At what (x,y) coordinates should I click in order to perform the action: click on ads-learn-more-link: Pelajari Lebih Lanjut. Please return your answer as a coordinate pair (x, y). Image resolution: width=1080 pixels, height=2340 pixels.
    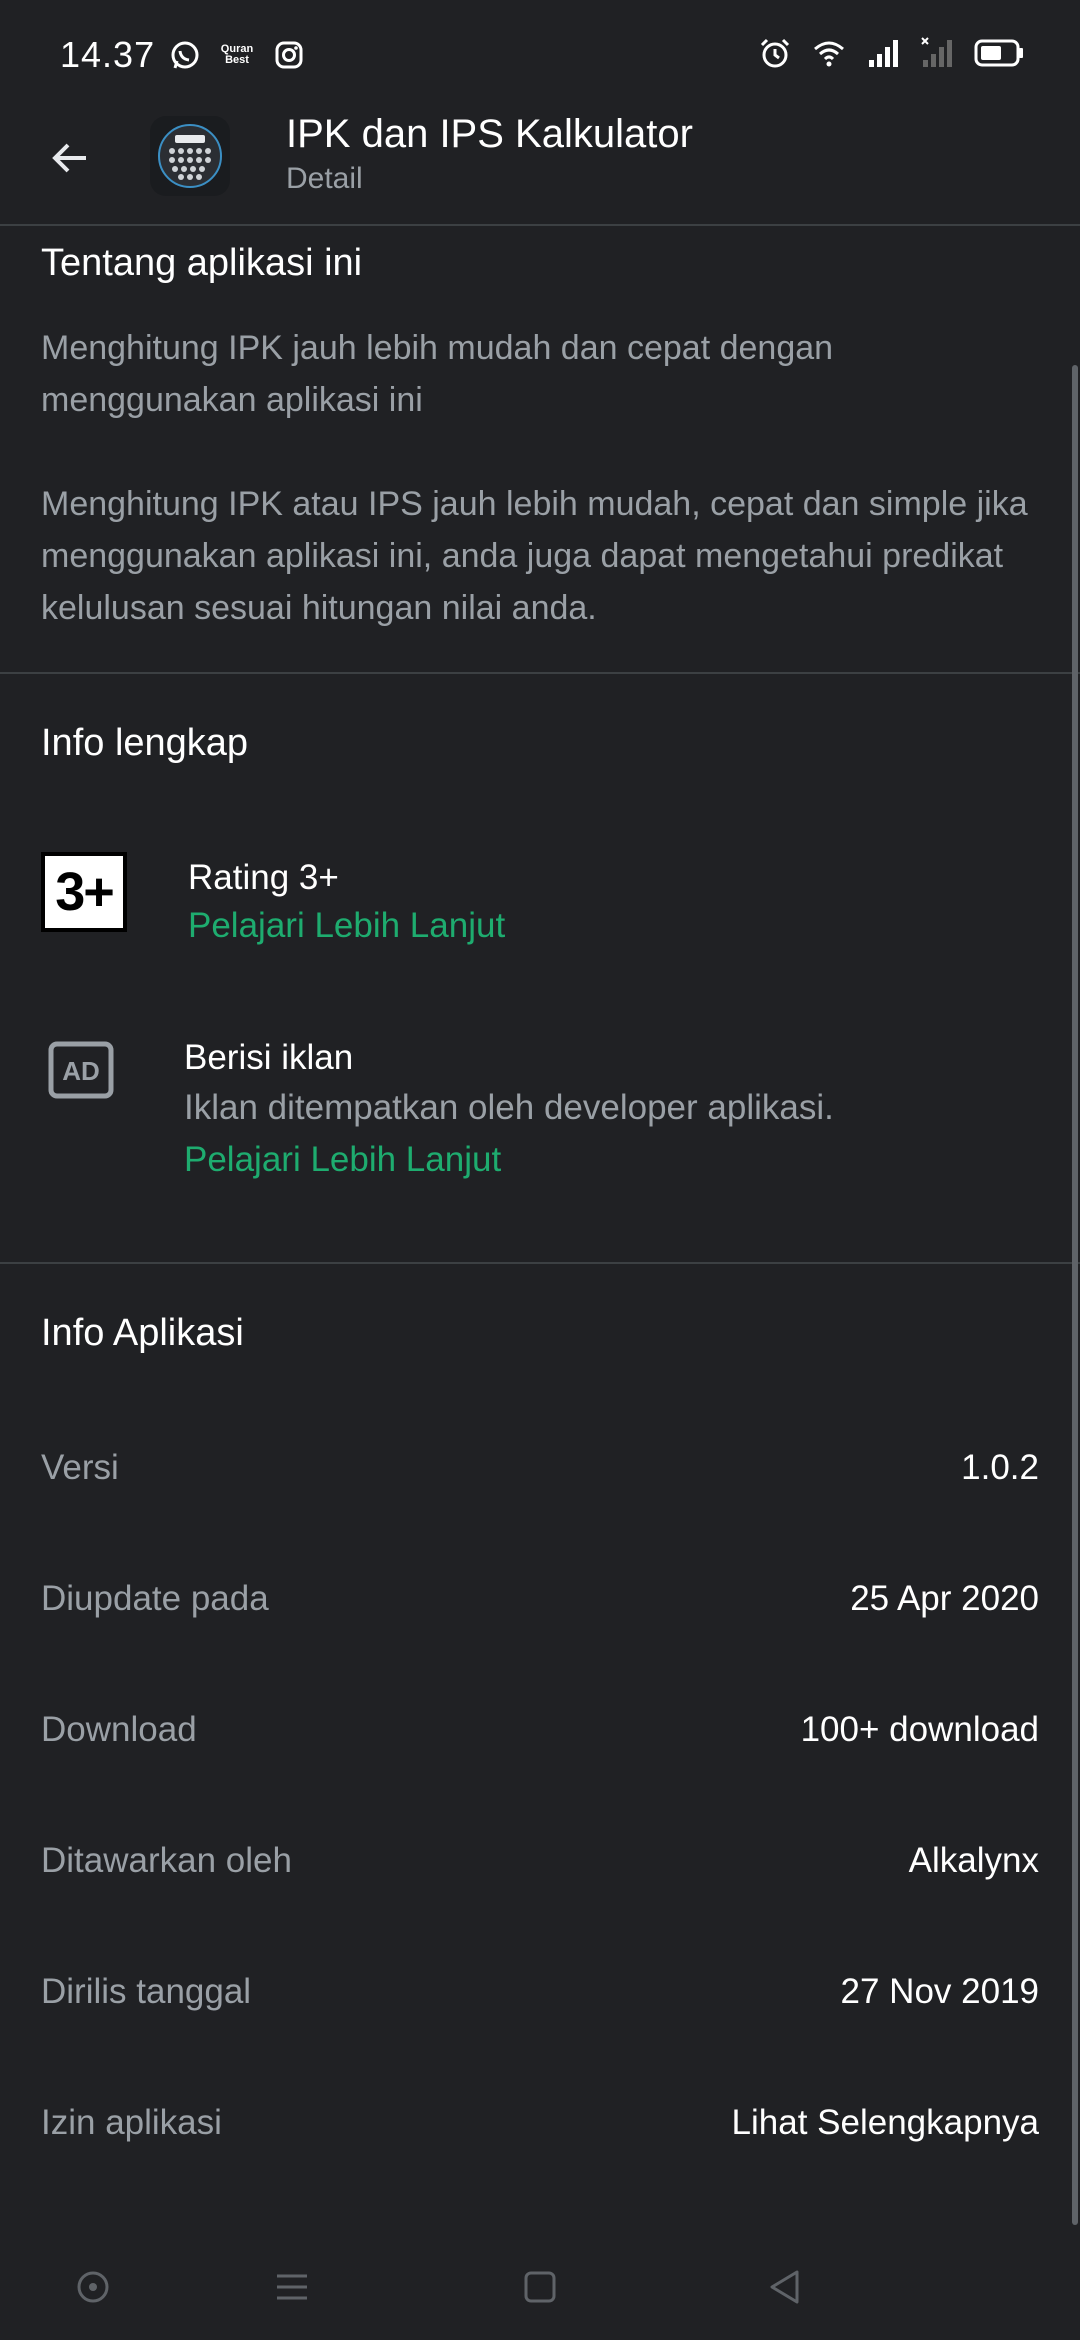
    Looking at the image, I should click on (342, 1160).